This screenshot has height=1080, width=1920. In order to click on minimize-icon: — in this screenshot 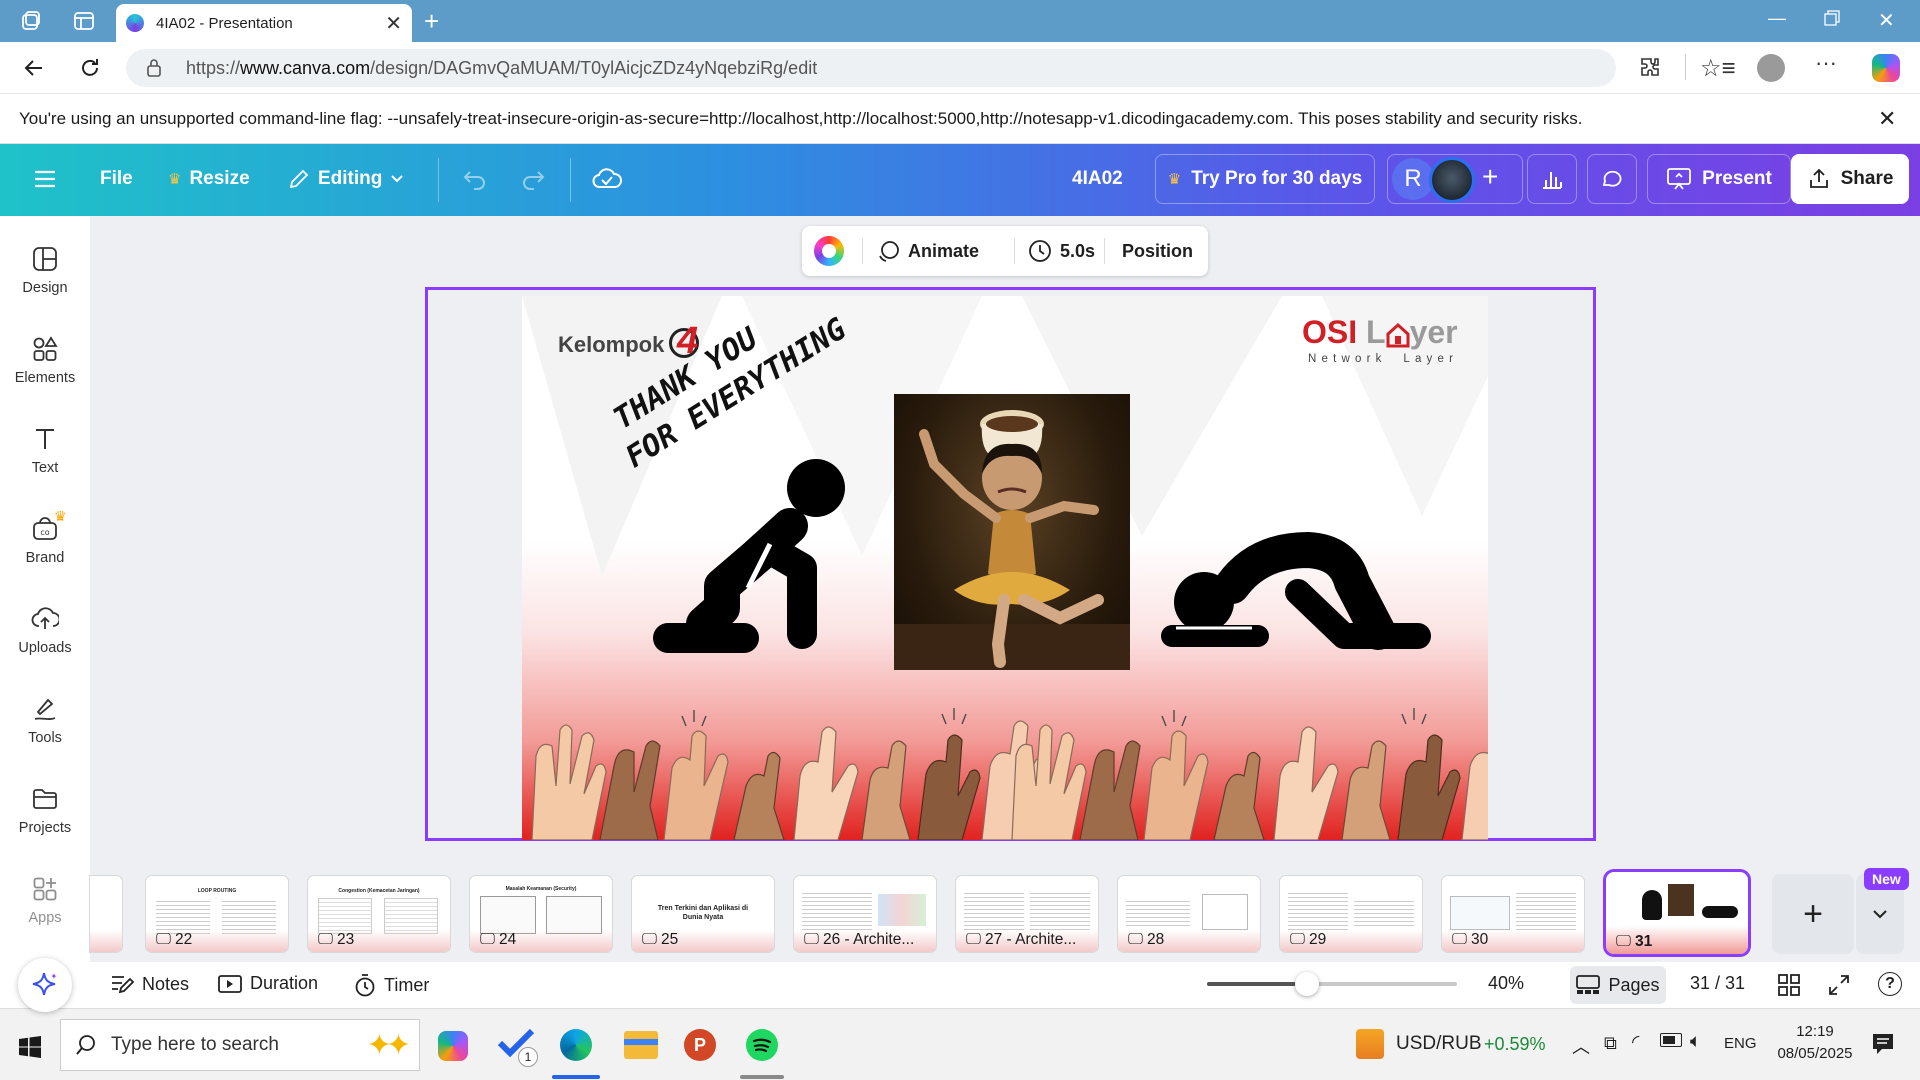, I will do `click(1777, 18)`.